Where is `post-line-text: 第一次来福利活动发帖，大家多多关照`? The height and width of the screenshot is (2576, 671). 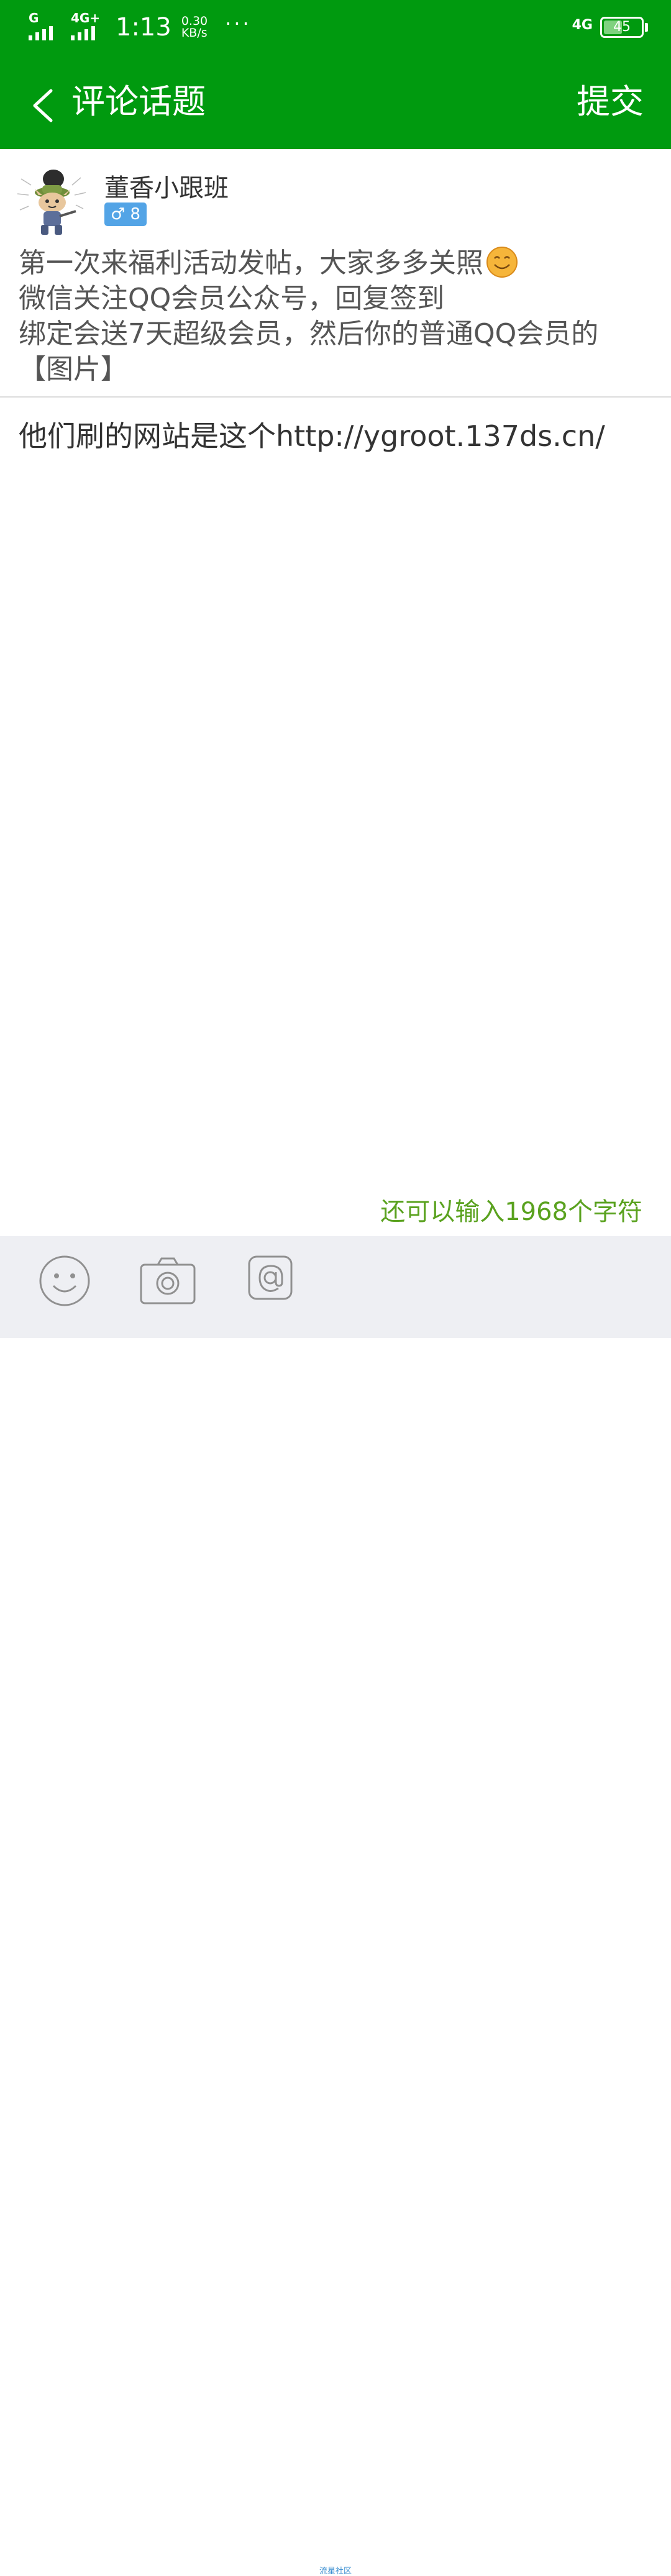 post-line-text: 第一次来福利活动发帖，大家多多关照 is located at coordinates (251, 263).